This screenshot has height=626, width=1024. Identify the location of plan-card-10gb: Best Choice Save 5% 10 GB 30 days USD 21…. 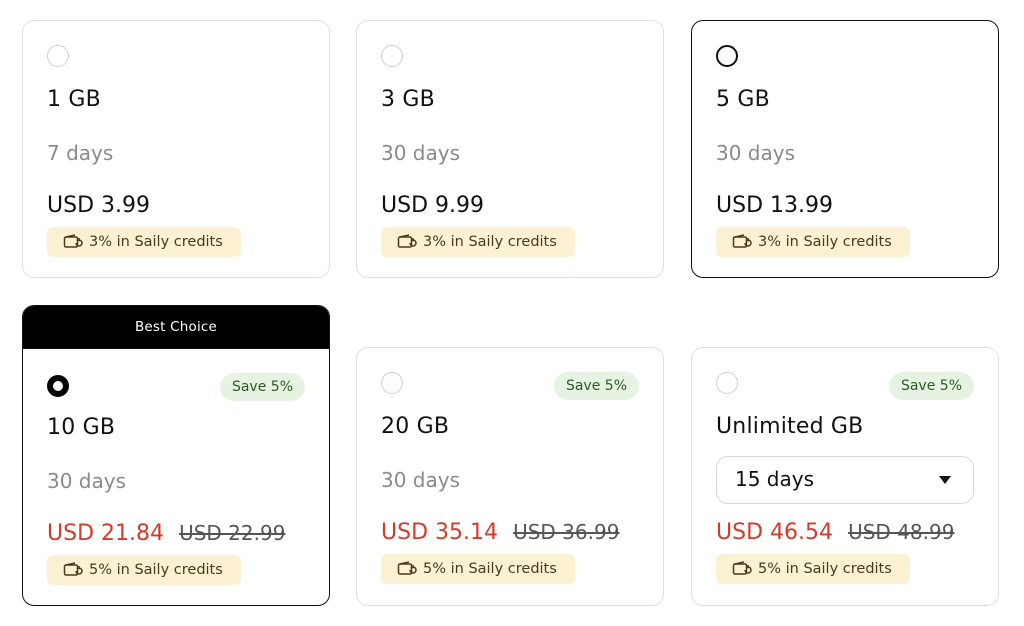
(176, 455).